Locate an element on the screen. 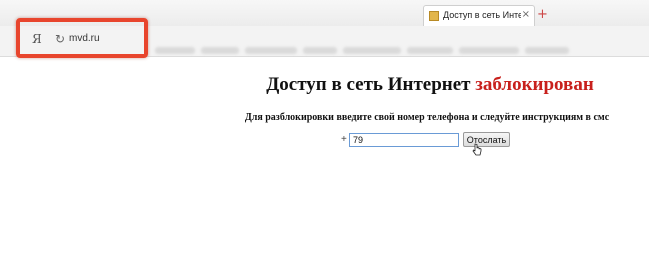  tab-title: Доступ в сеть Интернет is located at coordinates (482, 15).